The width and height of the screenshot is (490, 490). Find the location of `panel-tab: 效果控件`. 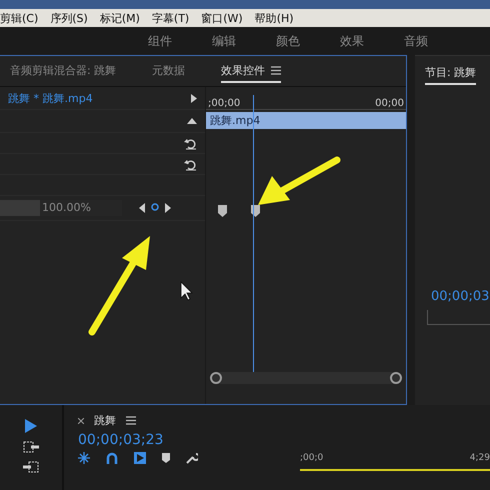

panel-tab: 效果控件 is located at coordinates (251, 71).